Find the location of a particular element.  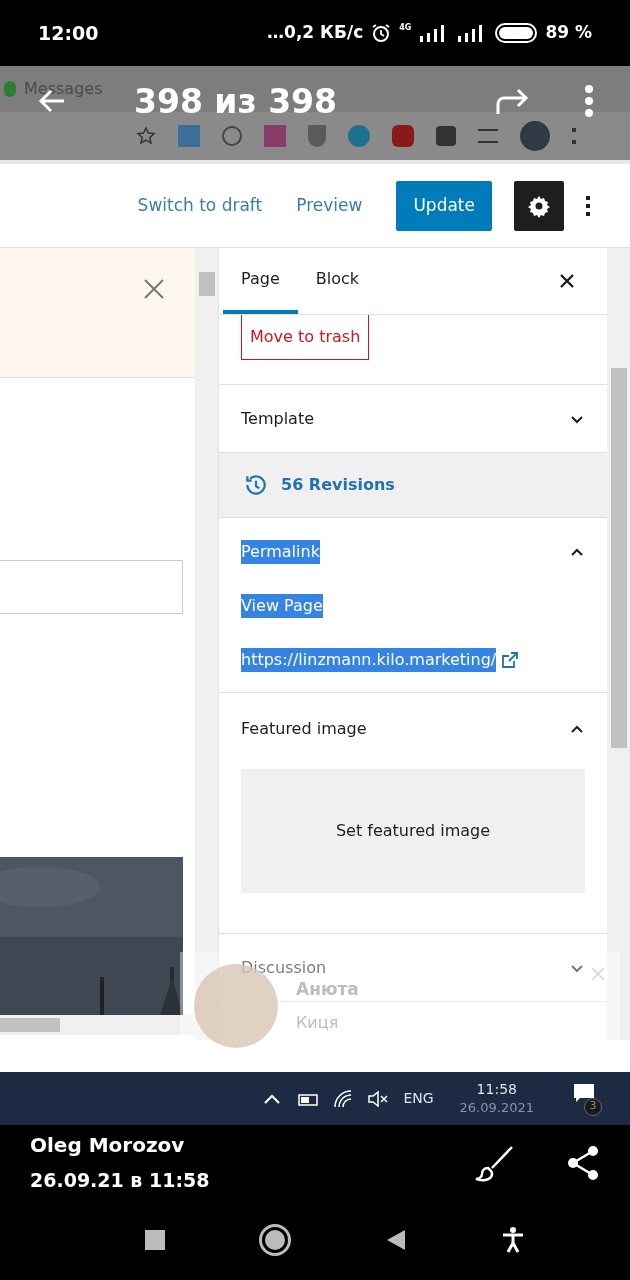

notification-message: Киця is located at coordinates (318, 1022).